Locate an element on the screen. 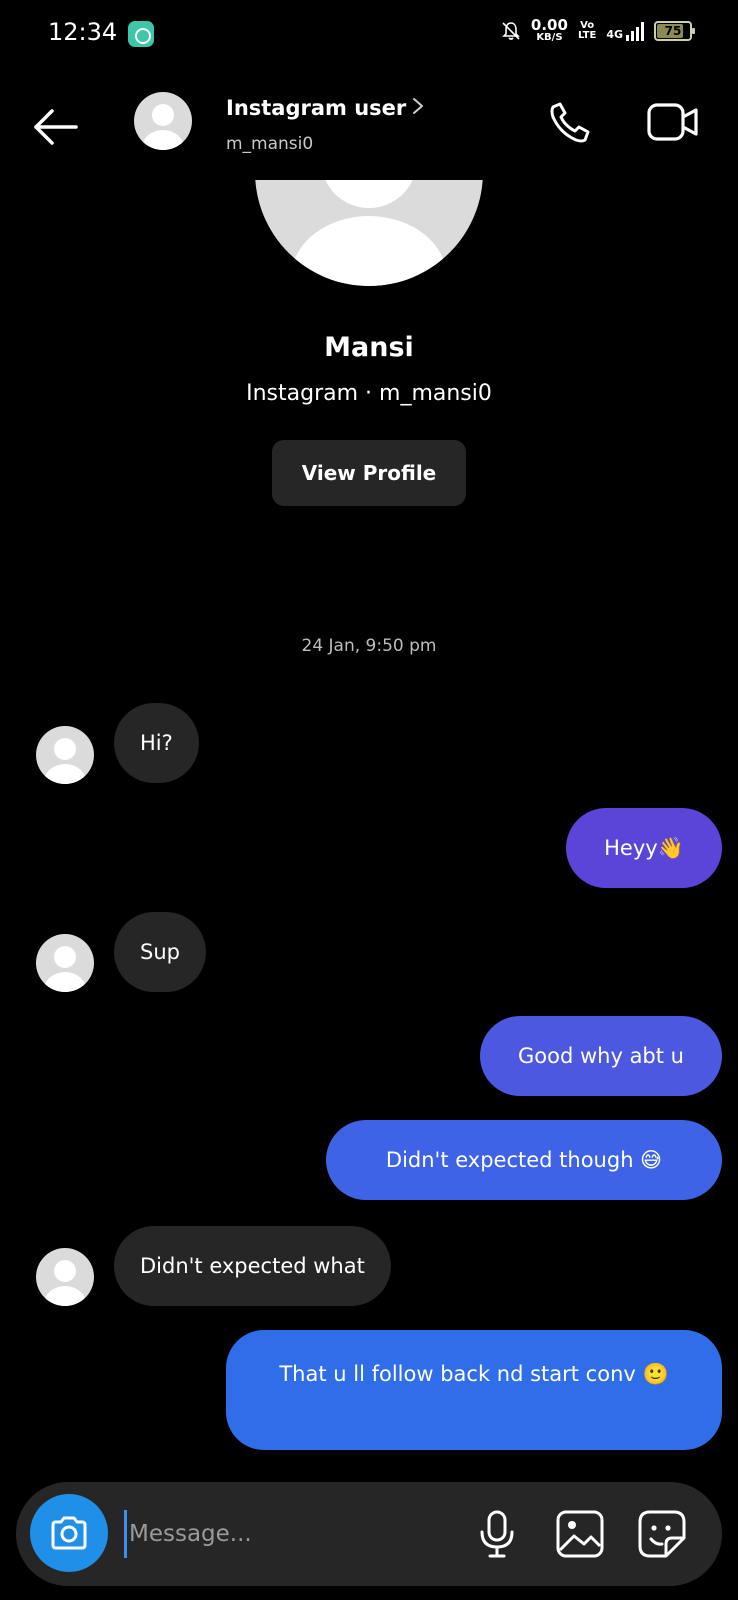 This screenshot has height=1600, width=738. profile-subtitle: Instagram · m_mansi0 is located at coordinates (369, 393).